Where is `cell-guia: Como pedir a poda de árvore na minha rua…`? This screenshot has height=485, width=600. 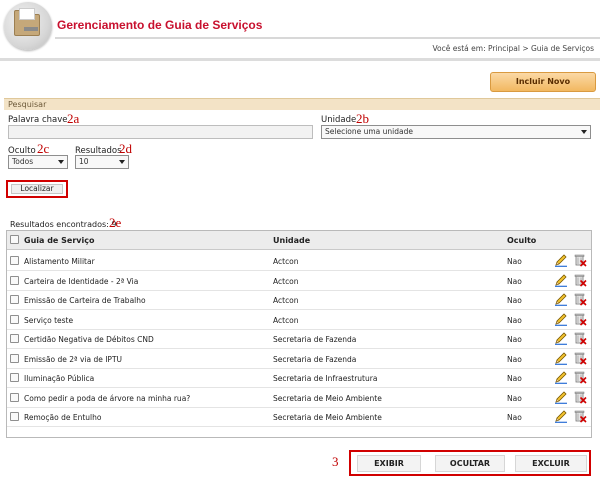
cell-guia: Como pedir a poda de árvore na minha rua… is located at coordinates (107, 398).